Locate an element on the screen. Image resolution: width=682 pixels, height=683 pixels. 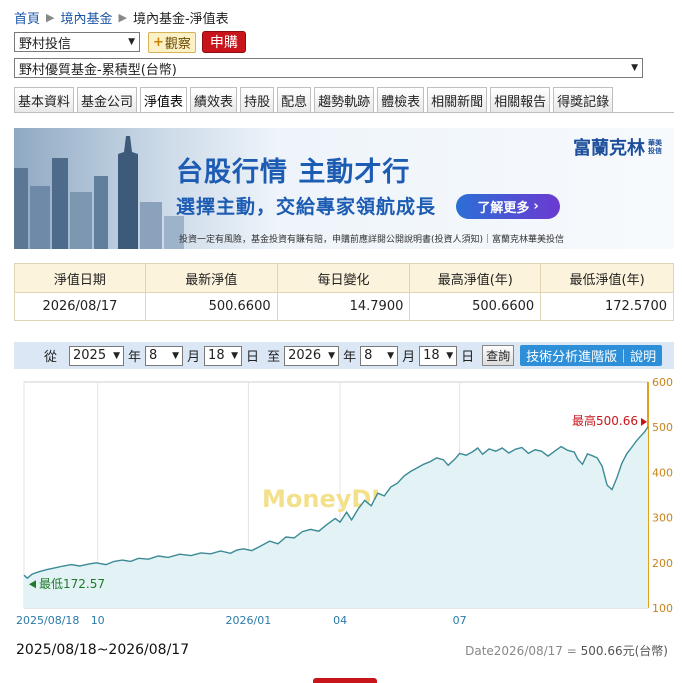
from-day-value: 18 is located at coordinates (216, 355).